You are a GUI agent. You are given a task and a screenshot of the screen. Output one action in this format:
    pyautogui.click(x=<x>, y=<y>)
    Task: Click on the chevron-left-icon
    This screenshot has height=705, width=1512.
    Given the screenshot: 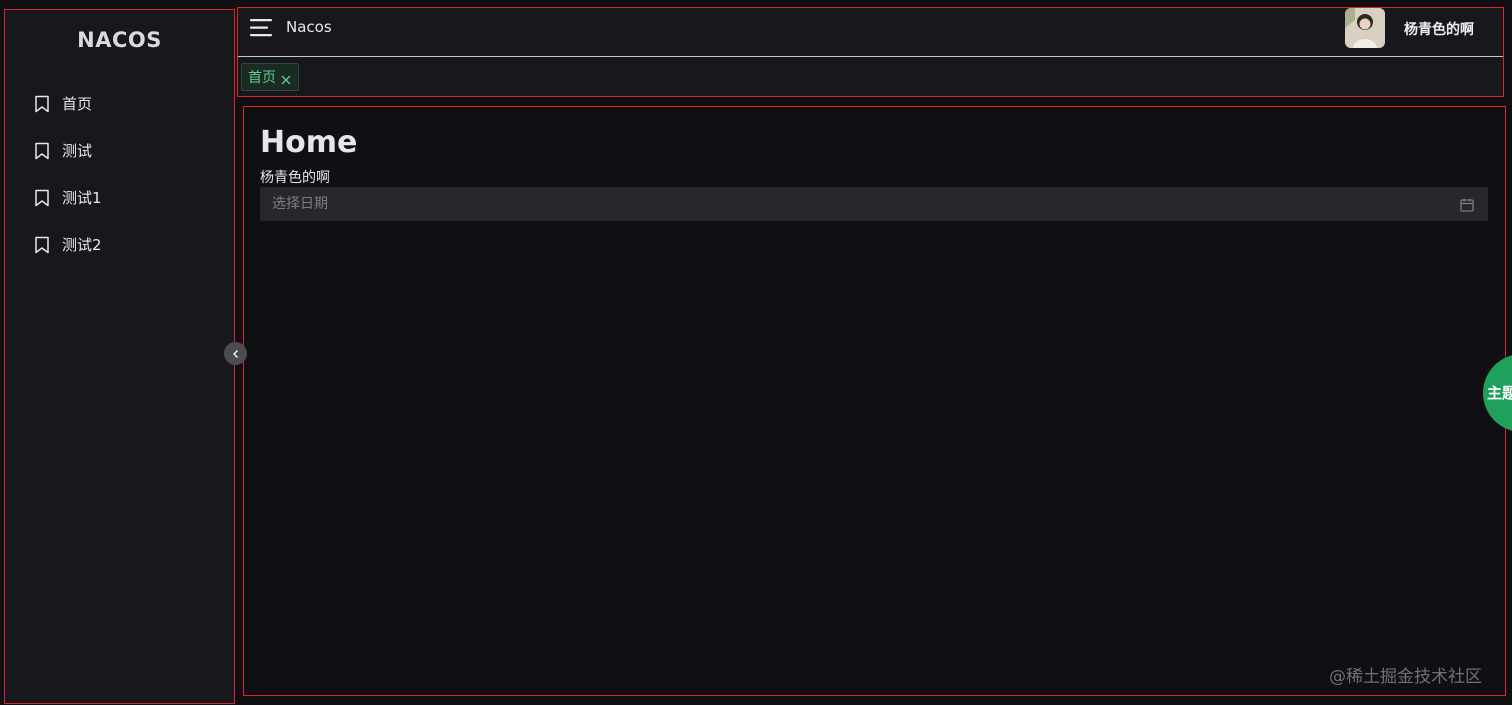 What is the action you would take?
    pyautogui.click(x=236, y=353)
    